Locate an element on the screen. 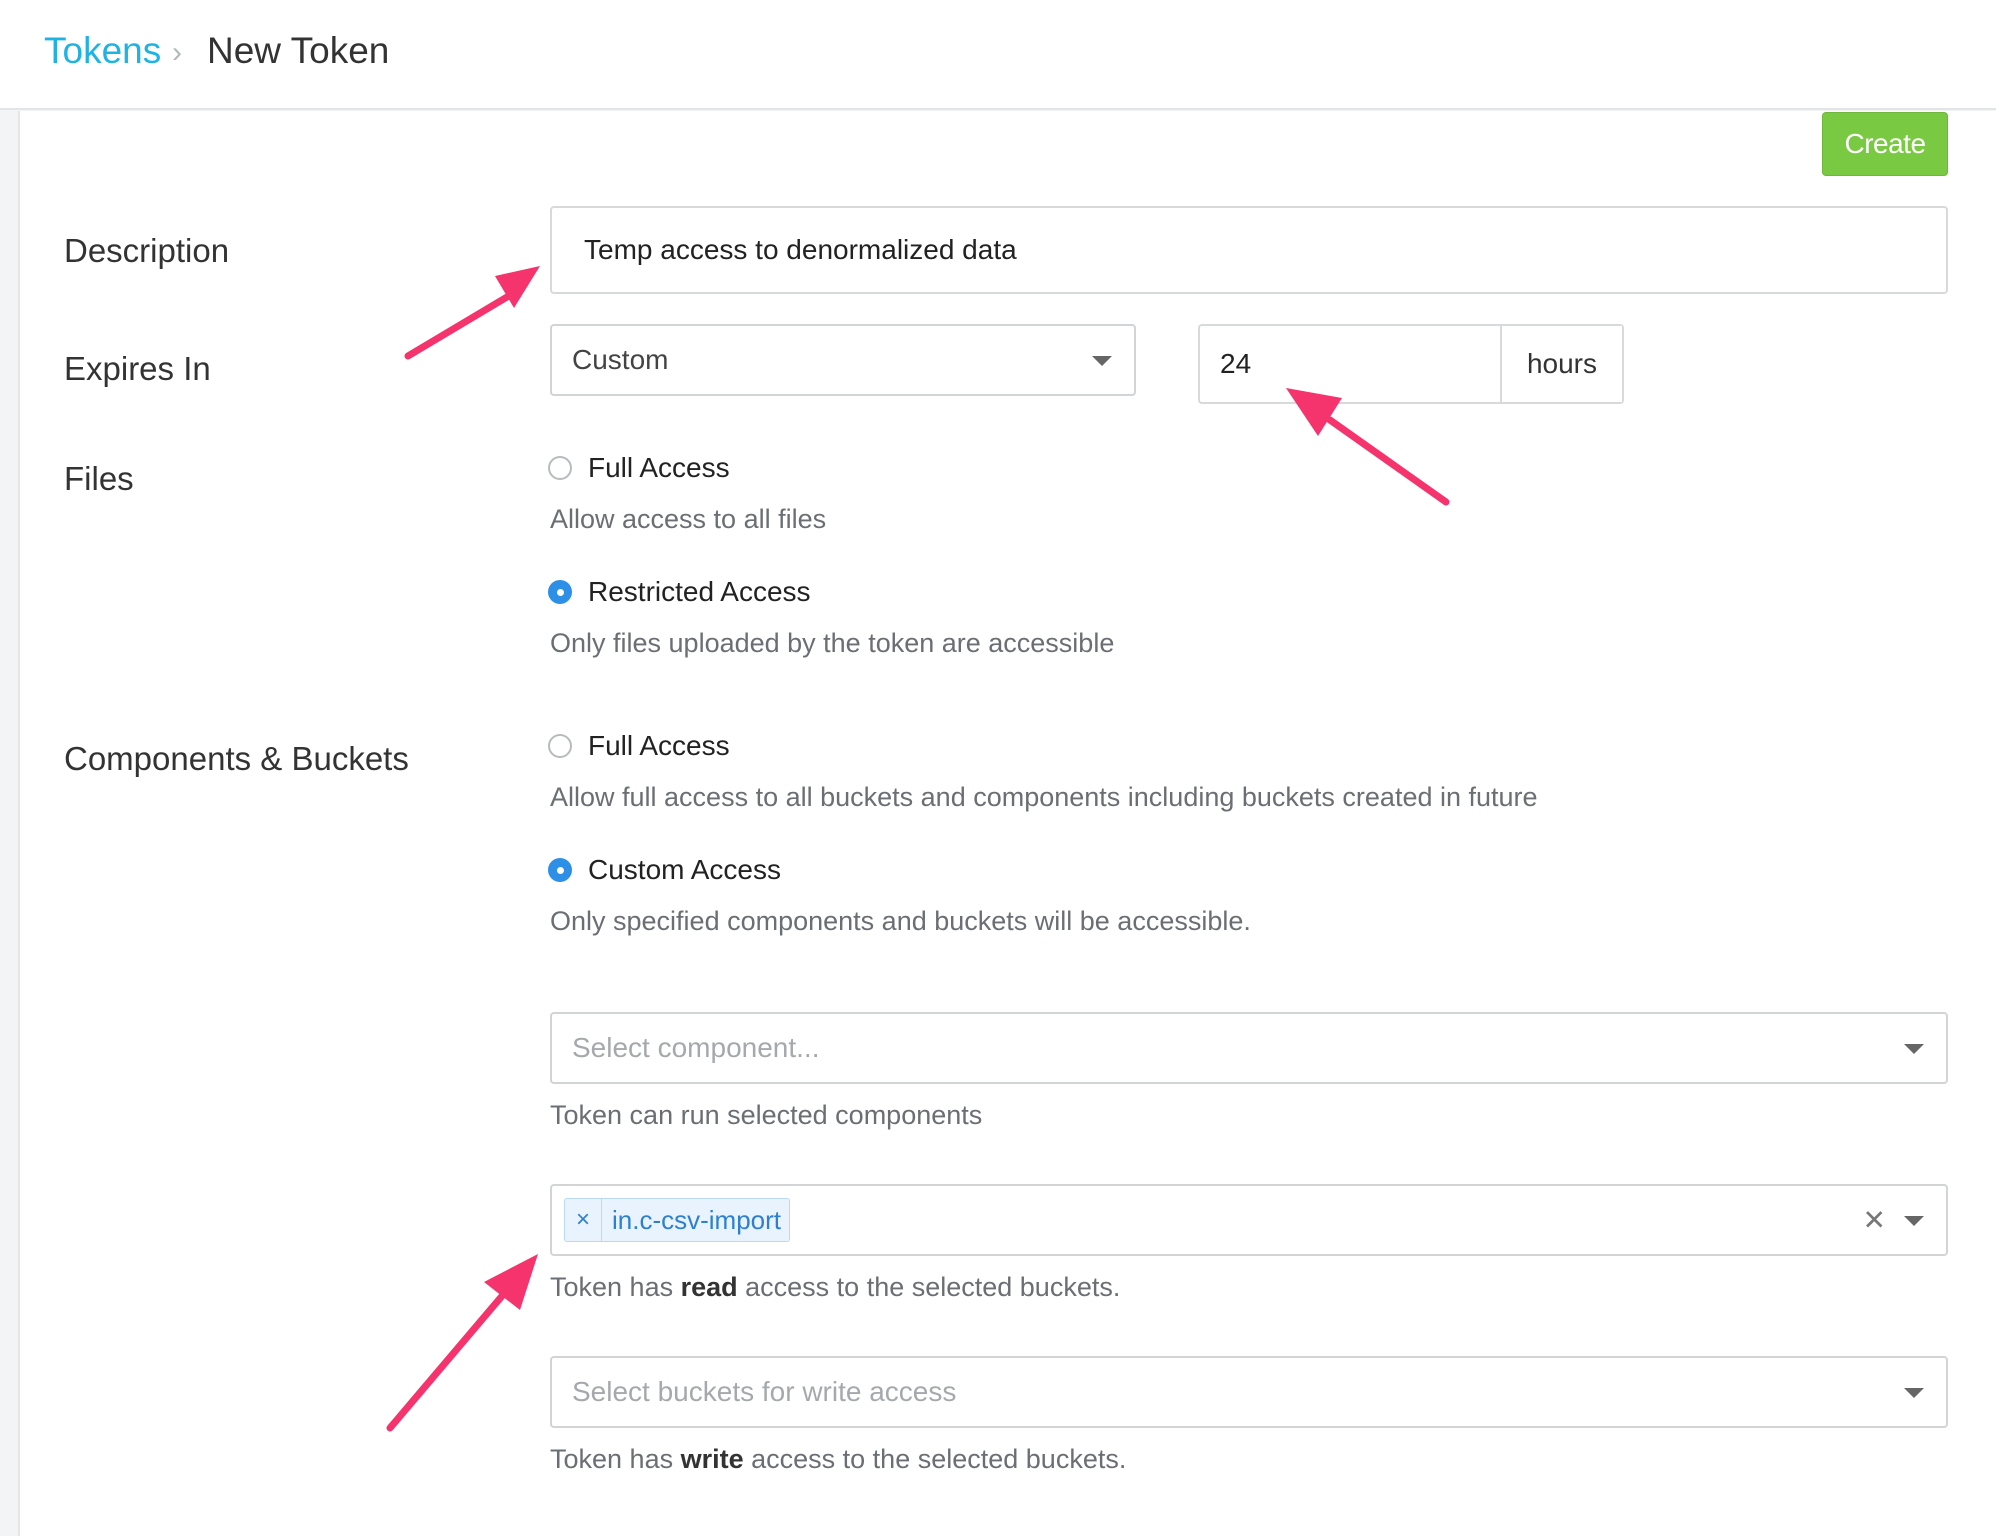  files-label: Files is located at coordinates (99, 478).